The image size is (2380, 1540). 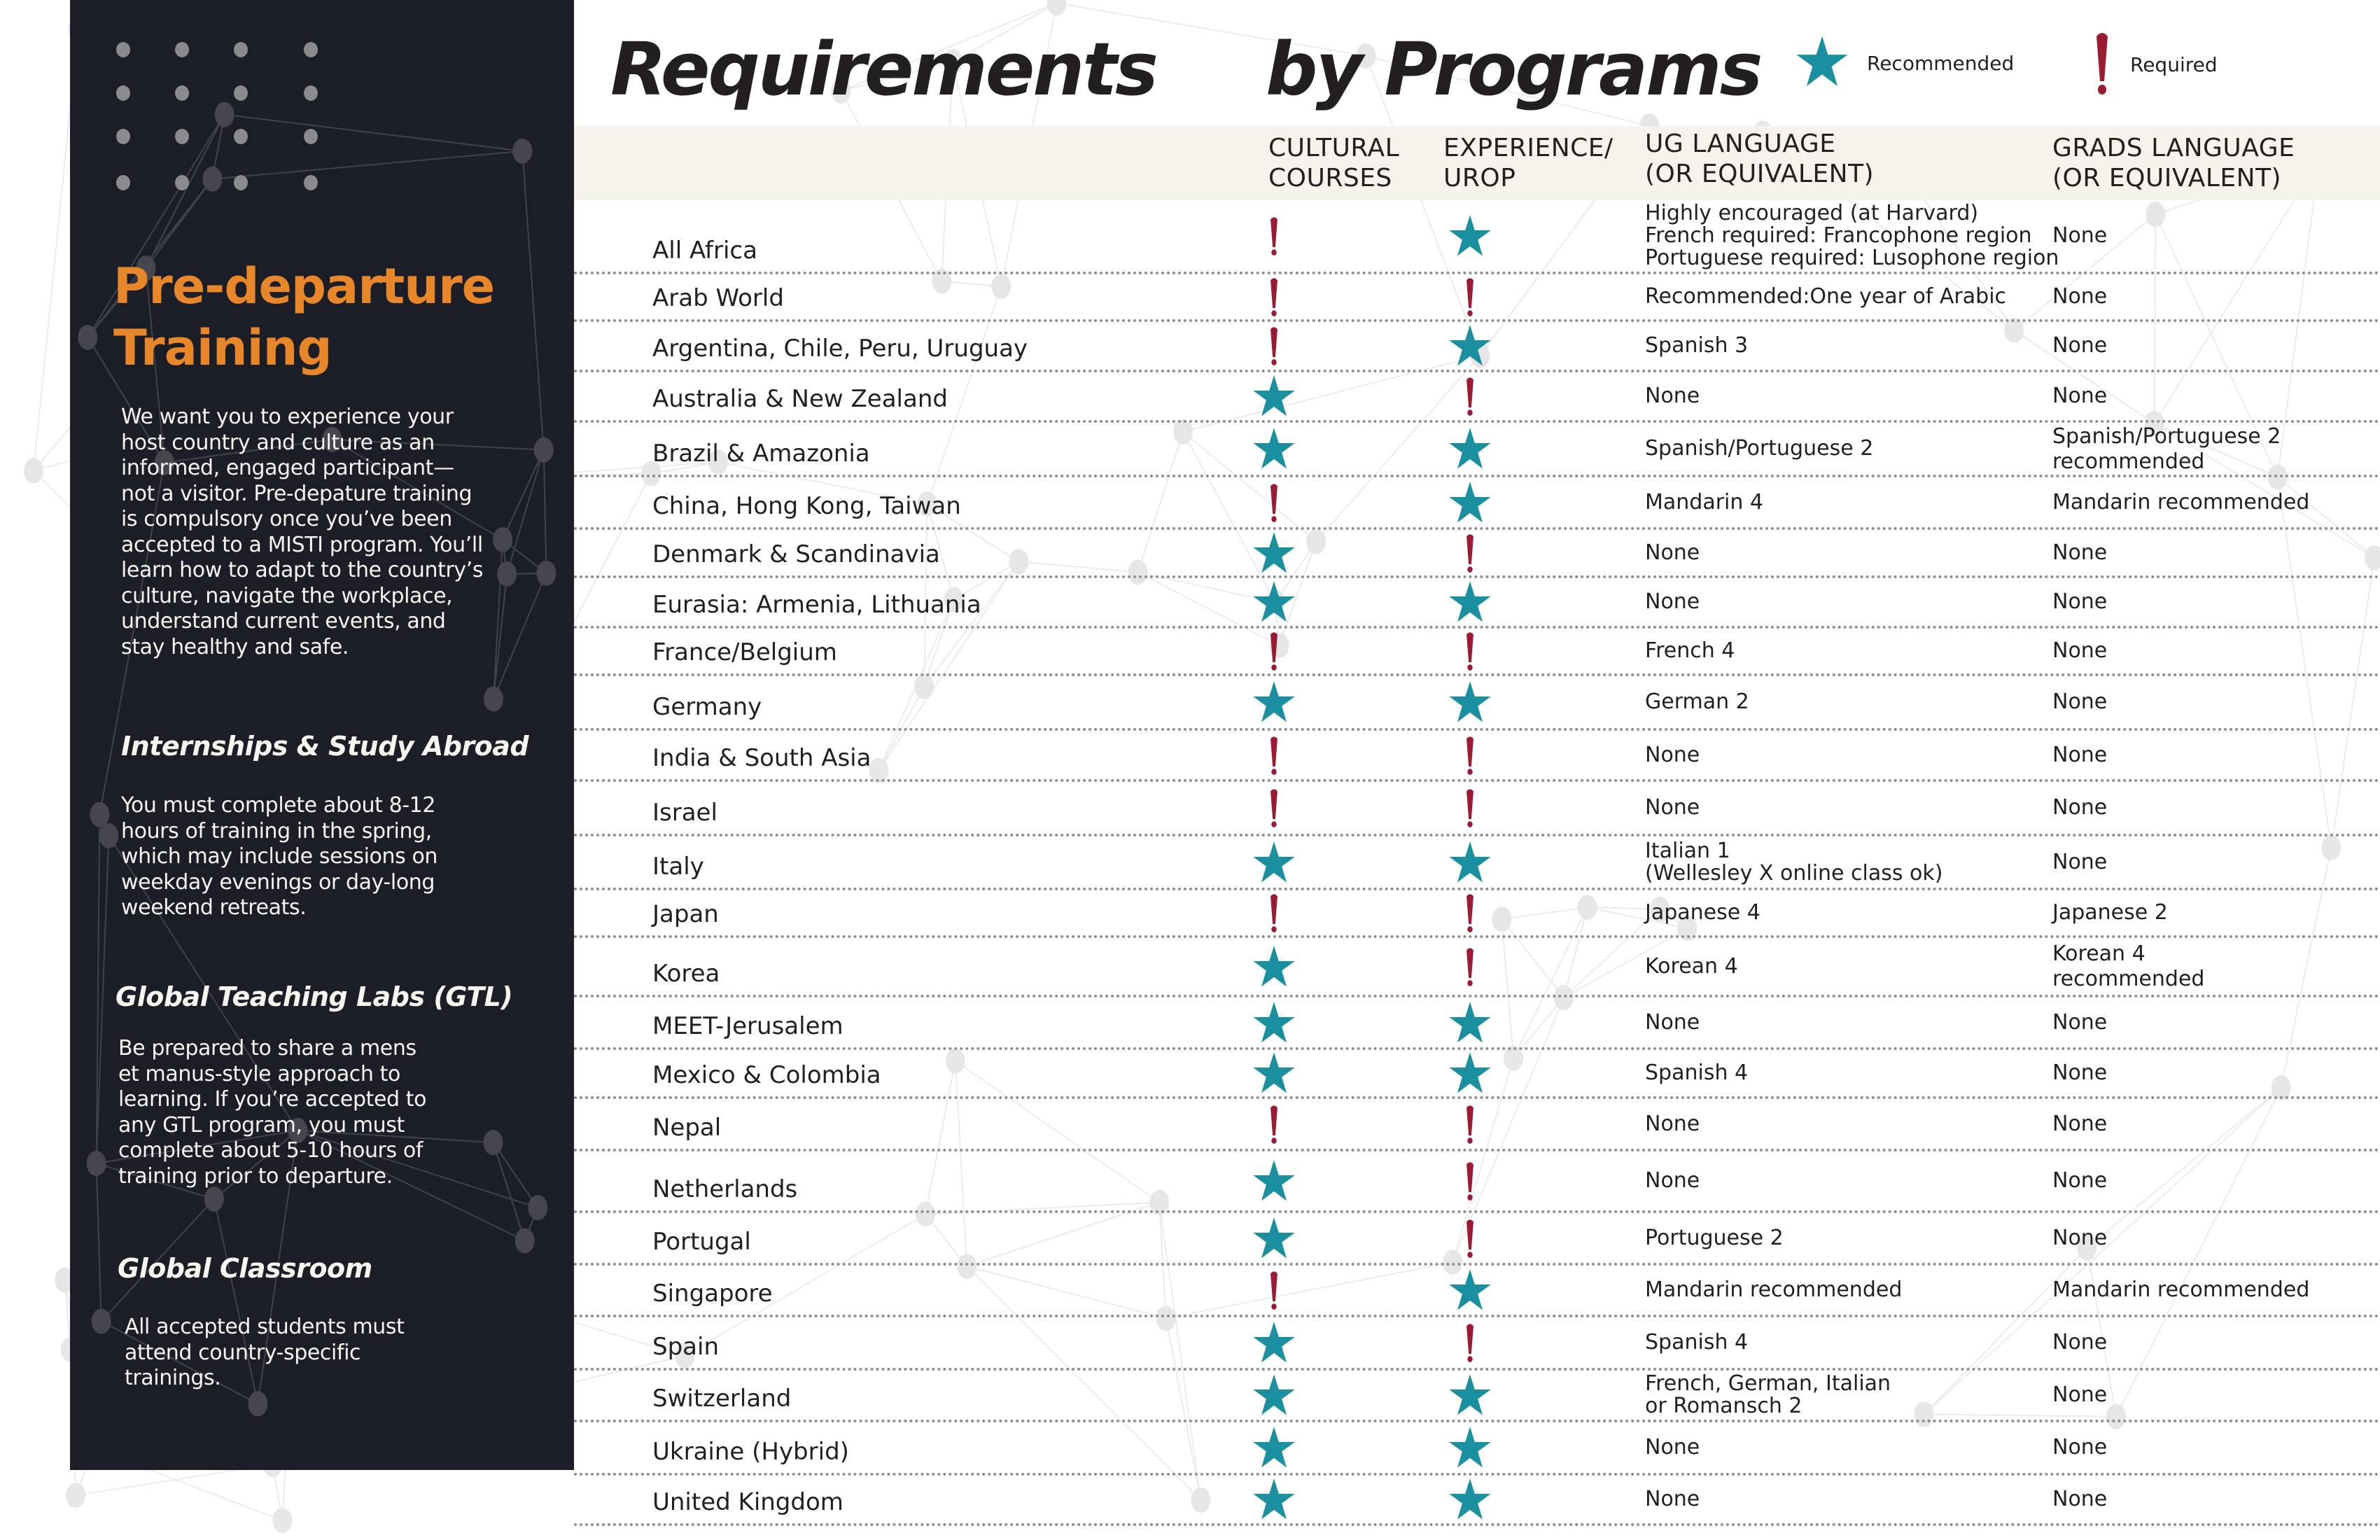 I want to click on country-name: Korea, so click(x=686, y=974).